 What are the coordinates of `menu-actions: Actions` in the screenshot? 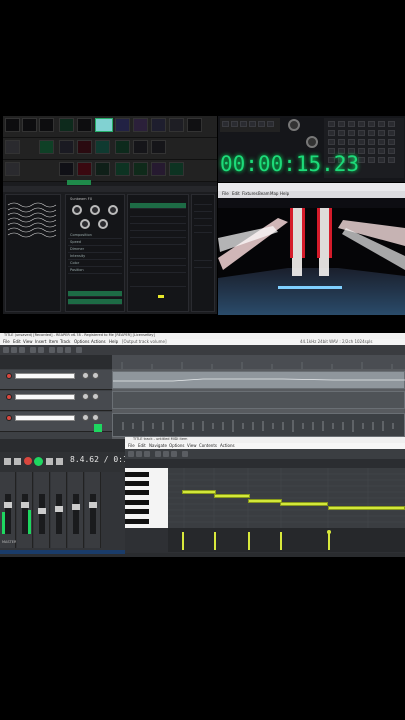 It's located at (227, 445).